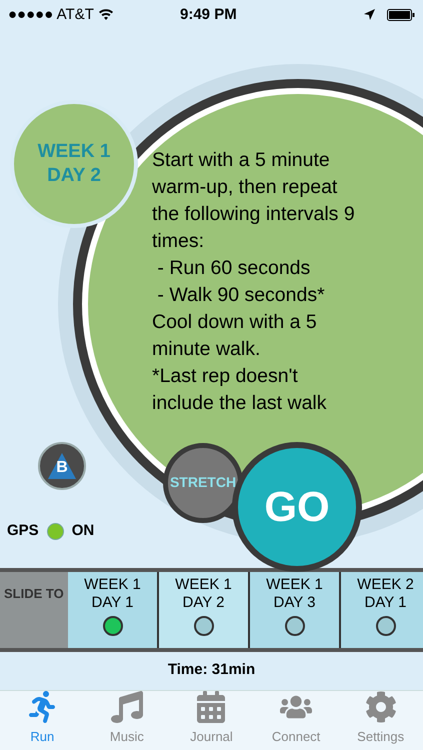 The width and height of the screenshot is (423, 750). What do you see at coordinates (208, 14) in the screenshot?
I see `clock-time: 9:49 PM` at bounding box center [208, 14].